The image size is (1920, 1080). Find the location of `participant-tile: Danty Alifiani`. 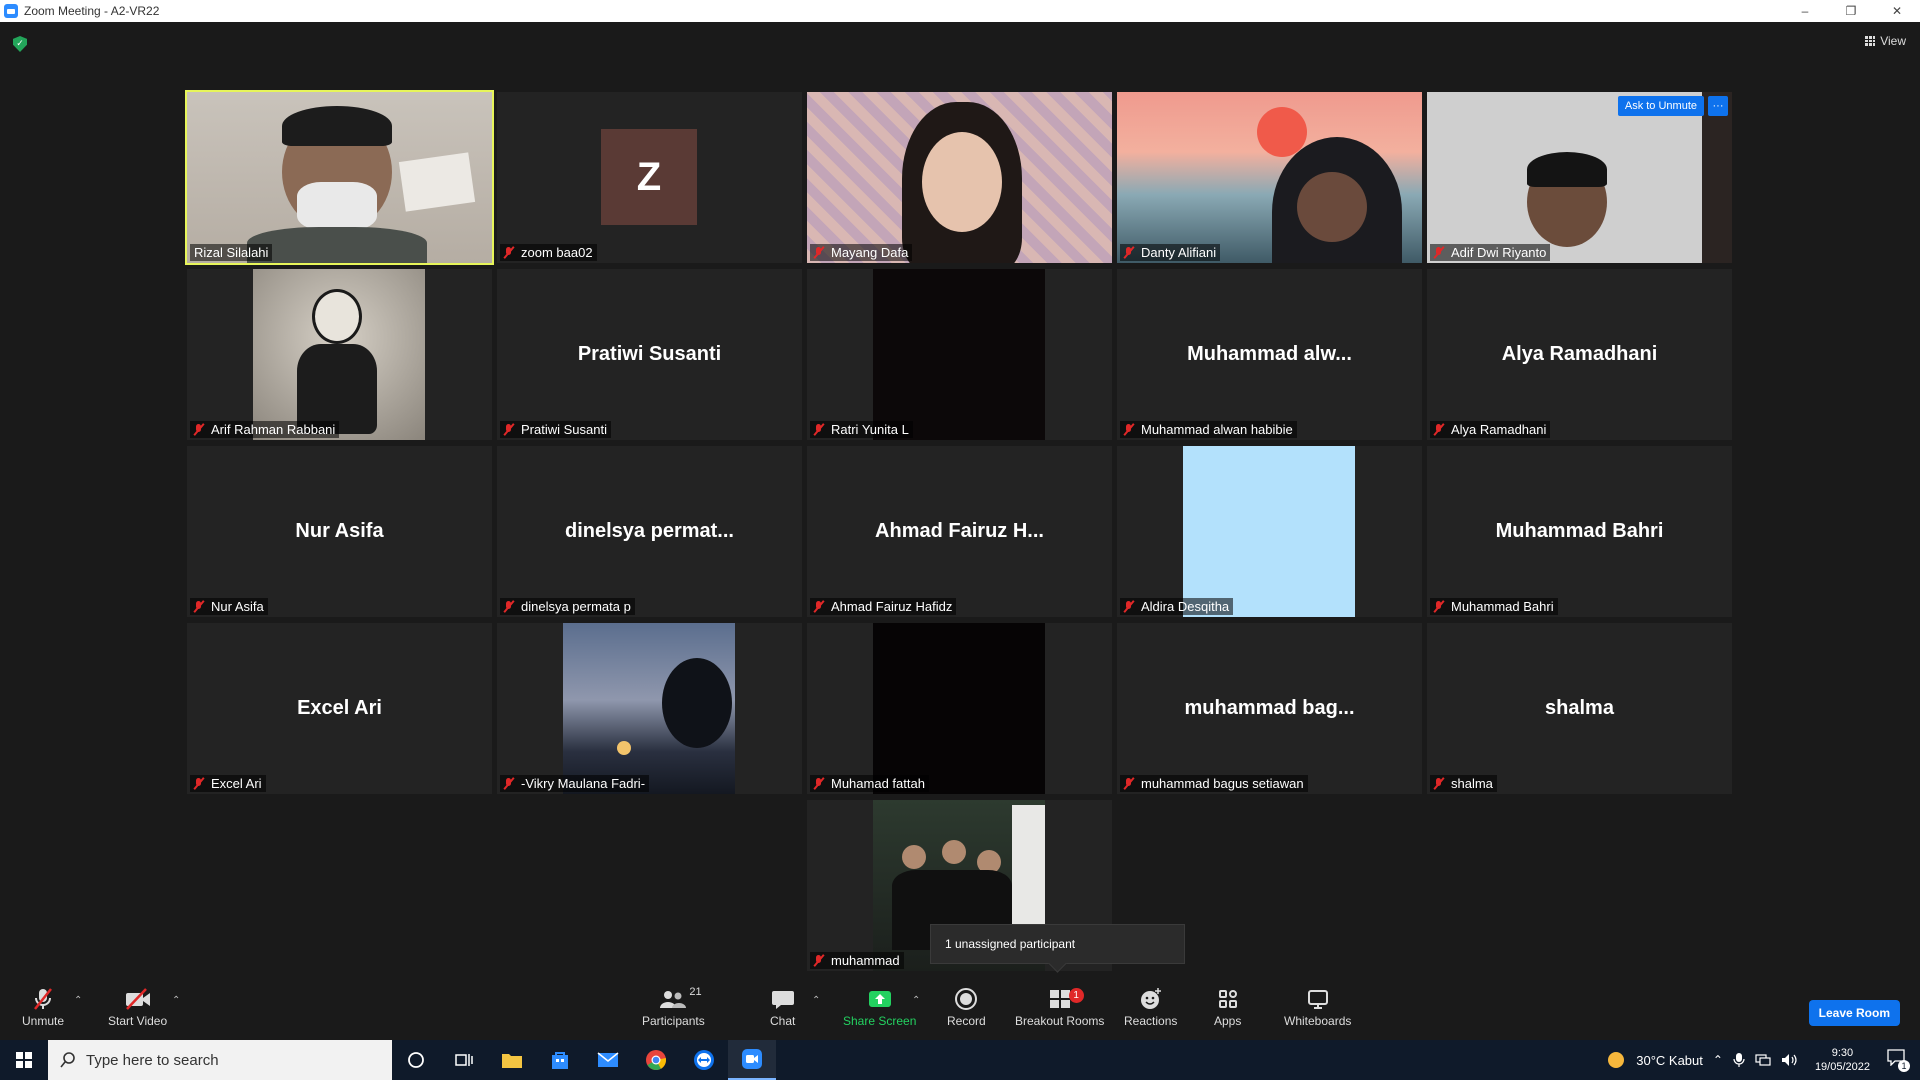

participant-tile: Danty Alifiani is located at coordinates (1269, 177).